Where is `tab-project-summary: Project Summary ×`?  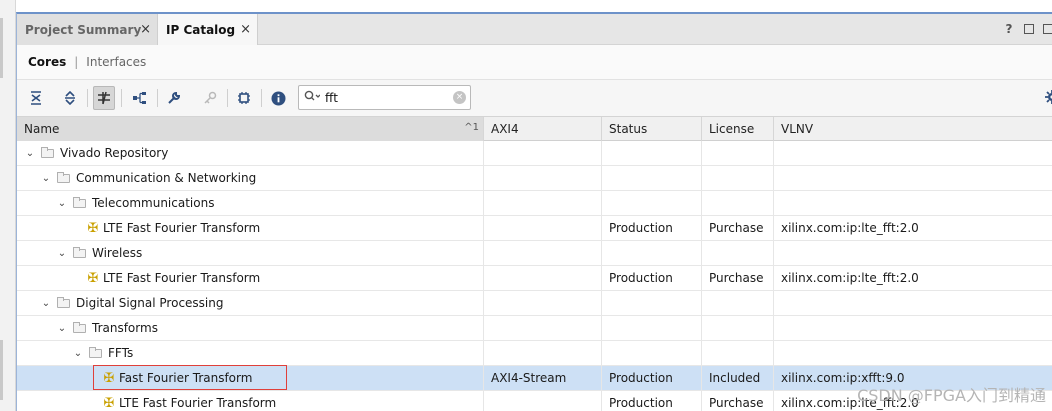 tab-project-summary: Project Summary × is located at coordinates (87, 29).